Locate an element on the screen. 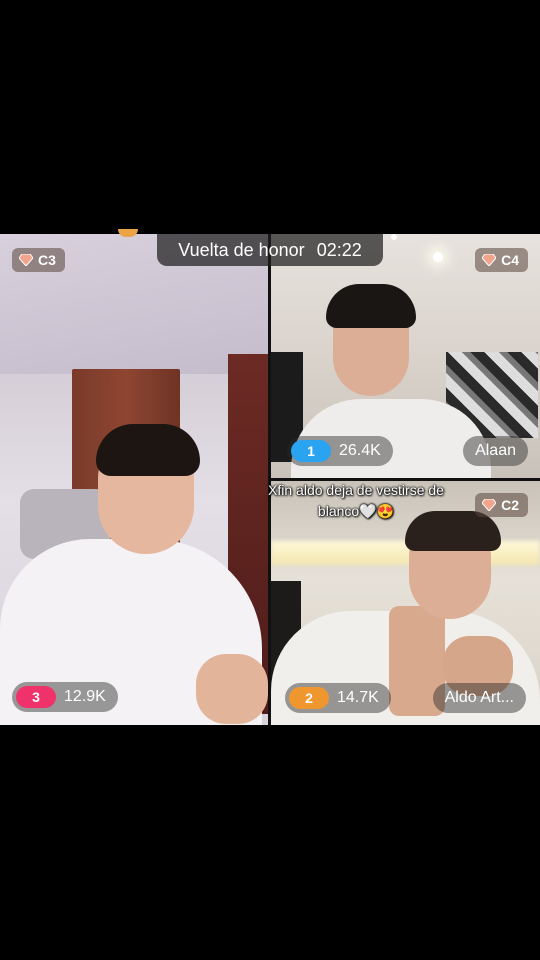 This screenshot has height=960, width=540. score-pill-top-right: 1 26.4K is located at coordinates (340, 451).